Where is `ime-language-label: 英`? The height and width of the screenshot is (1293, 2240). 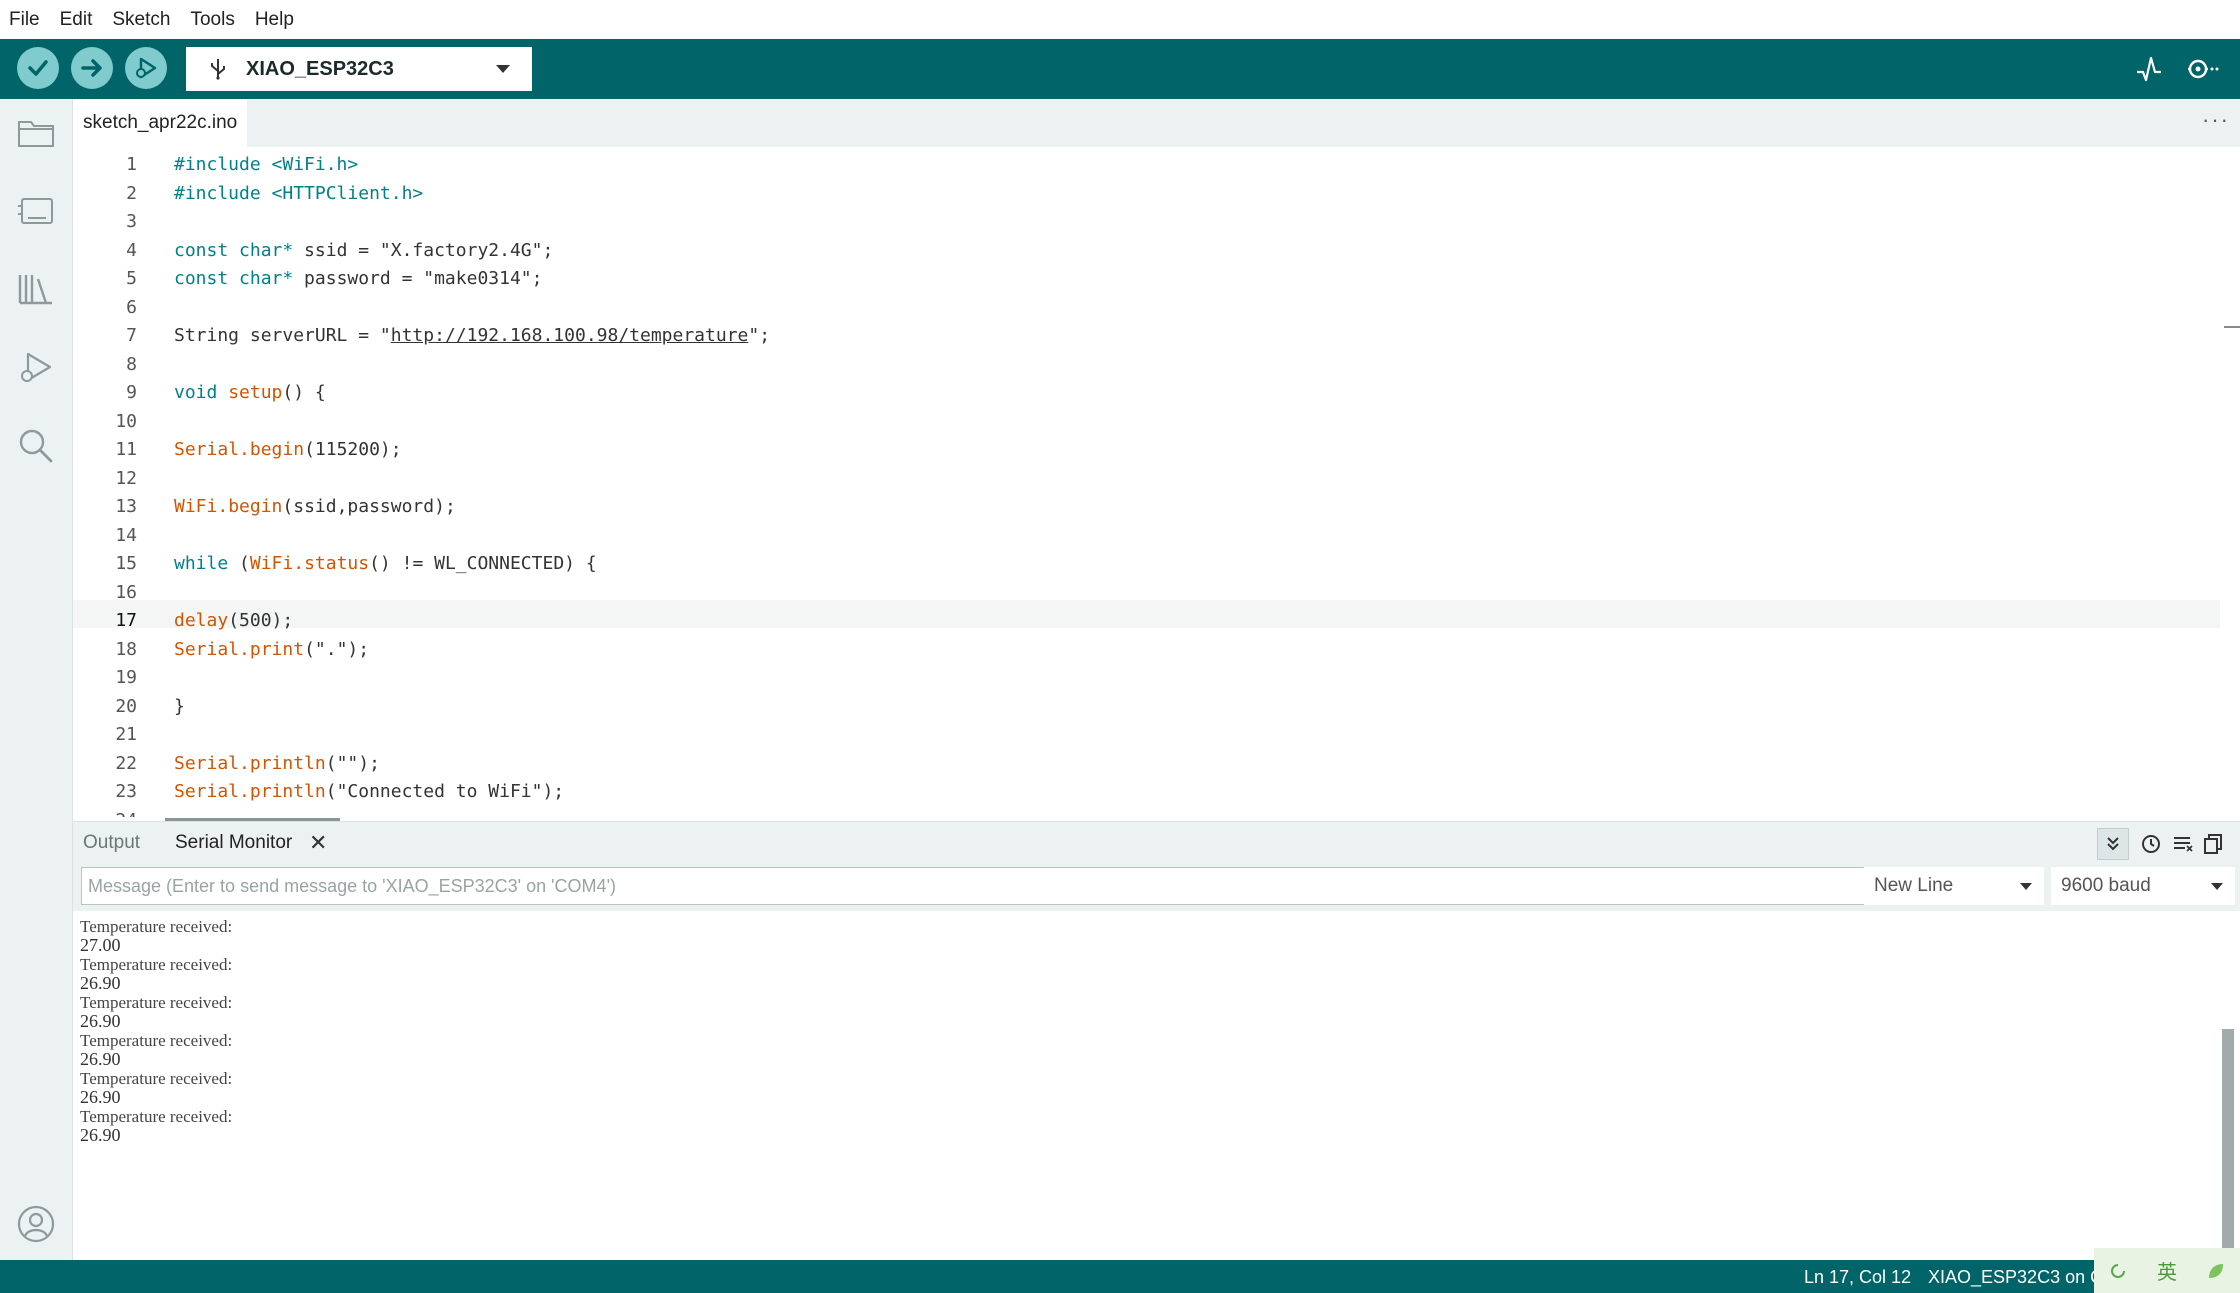
ime-language-label: 英 is located at coordinates (2166, 1273).